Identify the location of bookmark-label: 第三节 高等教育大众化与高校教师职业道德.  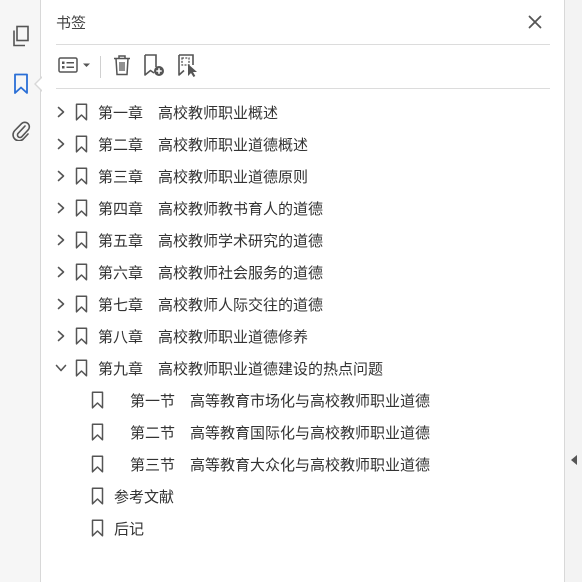
(280, 464).